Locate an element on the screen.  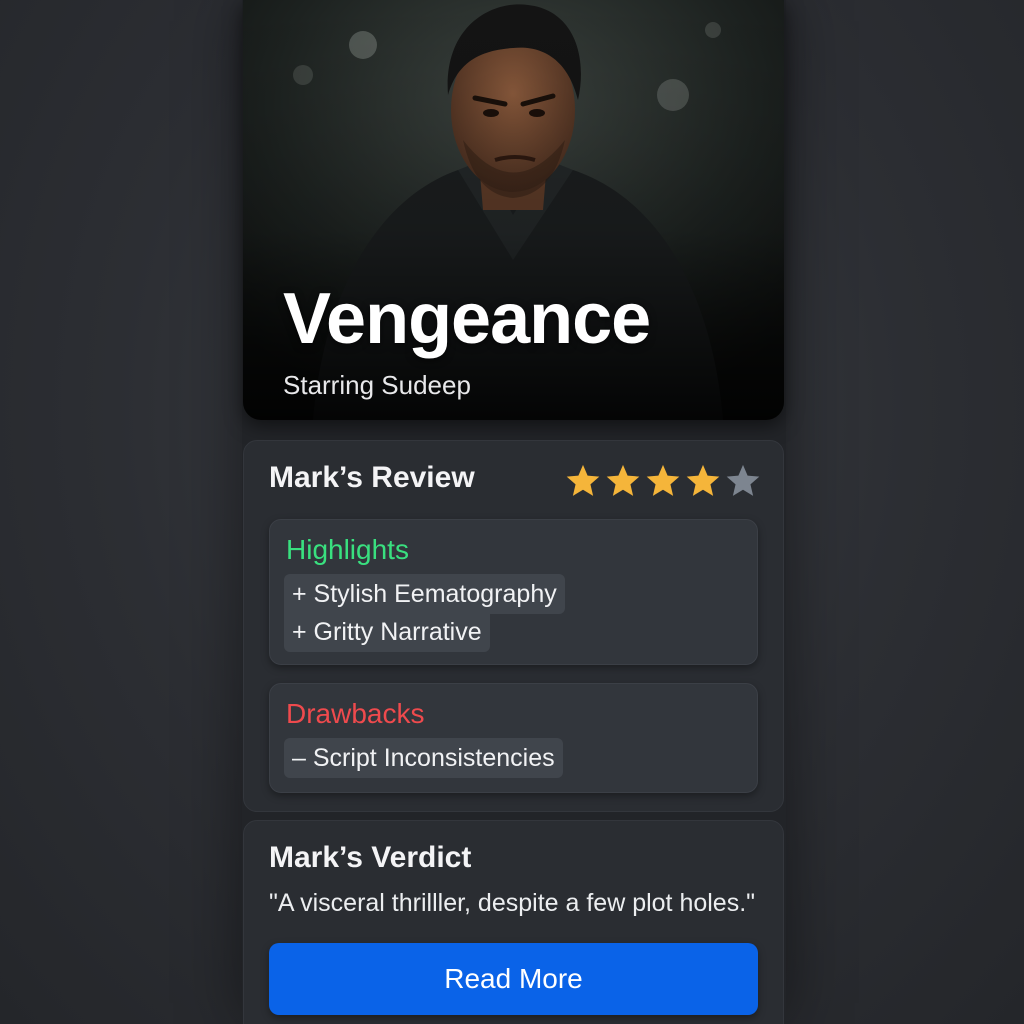
drawbacks-heading: Drawbacks is located at coordinates (355, 713).